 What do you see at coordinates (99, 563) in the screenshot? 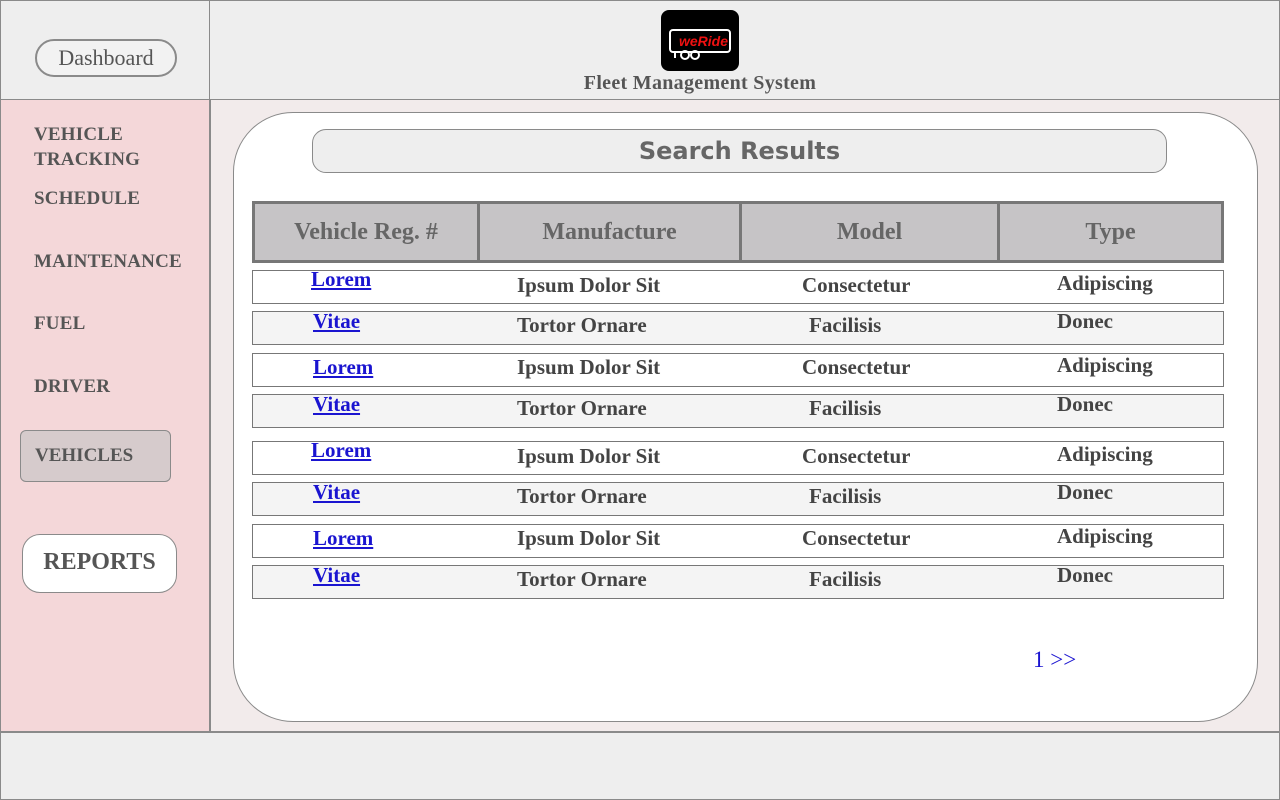
I see `reports-button: REPORTS` at bounding box center [99, 563].